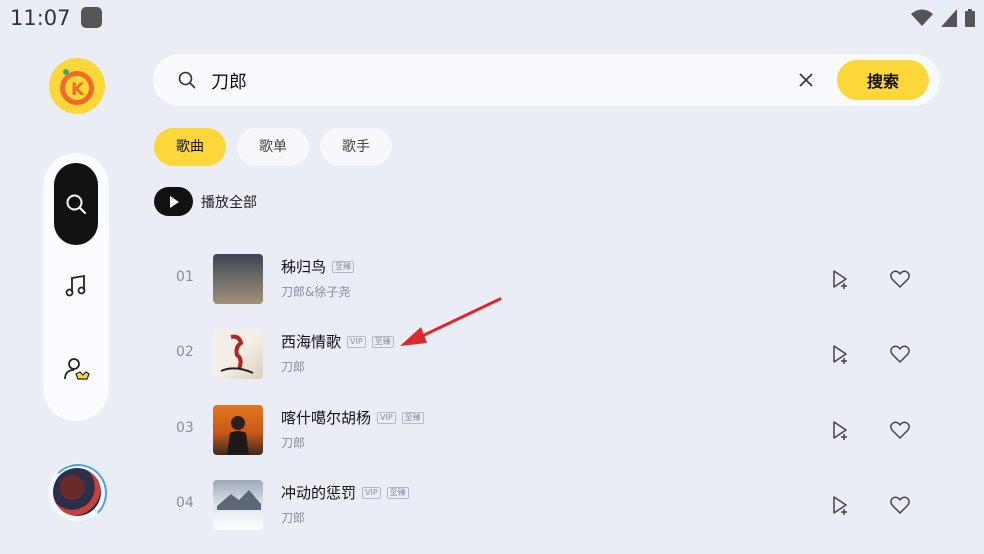  Describe the element at coordinates (356, 147) in the screenshot. I see `tab-singers: 歌手` at that location.